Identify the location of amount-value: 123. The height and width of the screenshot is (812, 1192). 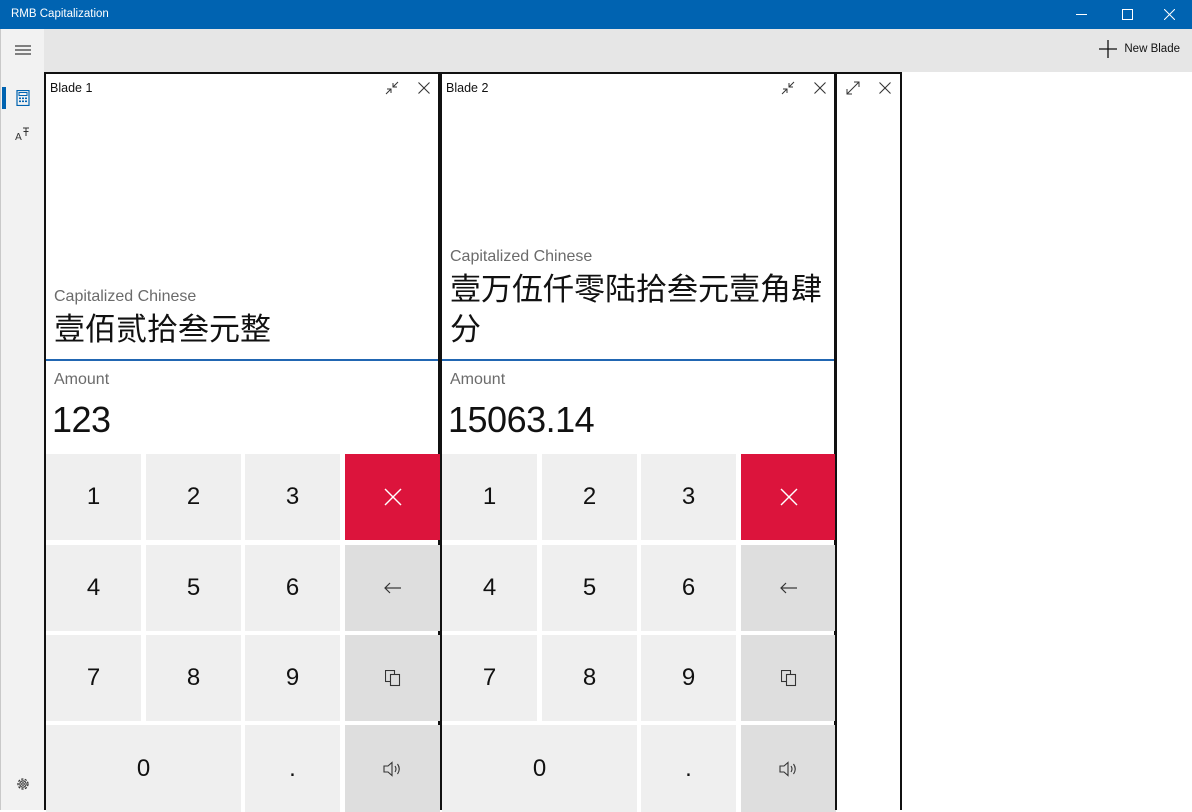
(81, 420).